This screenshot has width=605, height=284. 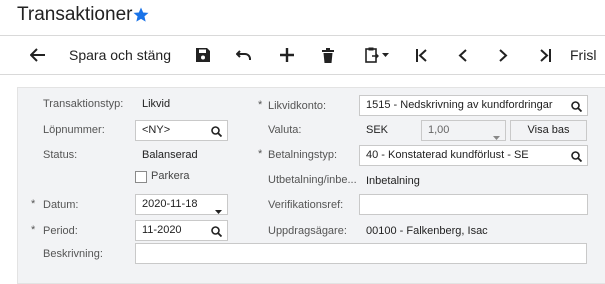 What do you see at coordinates (377, 130) in the screenshot?
I see `valuta-currency: SEK` at bounding box center [377, 130].